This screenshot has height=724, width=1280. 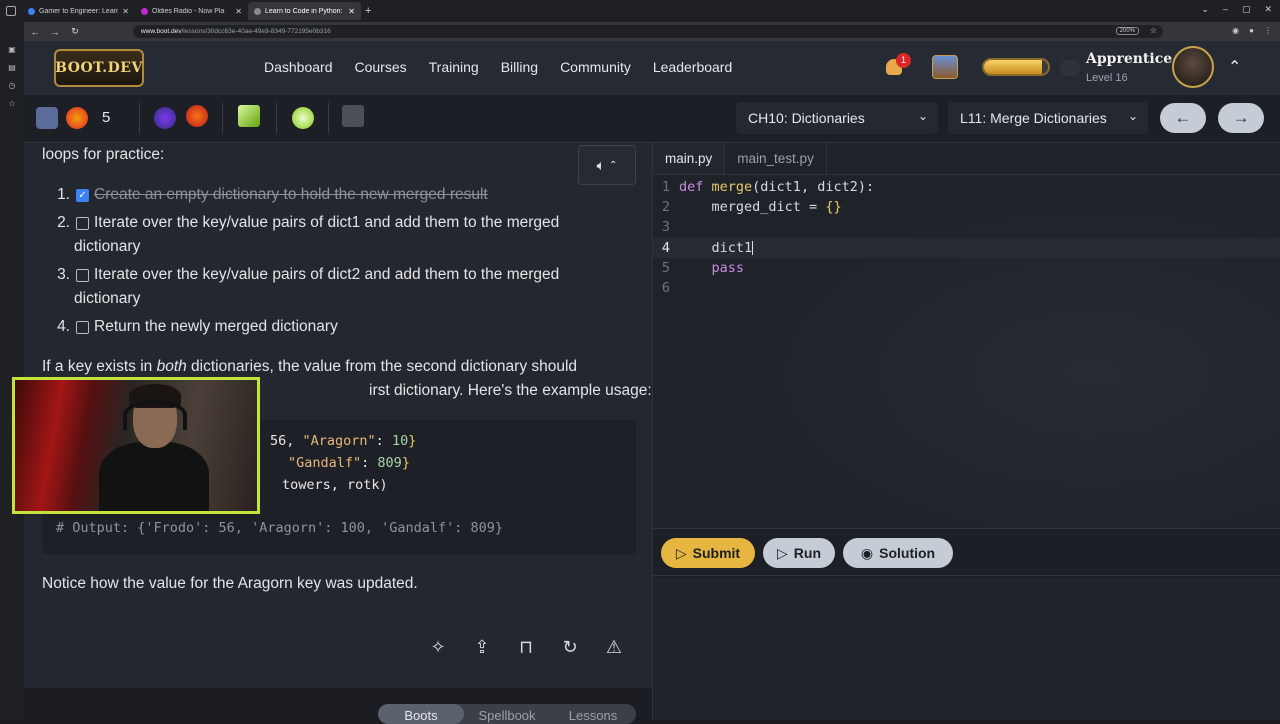 I want to click on user-rank: Apprentice, so click(x=1129, y=59).